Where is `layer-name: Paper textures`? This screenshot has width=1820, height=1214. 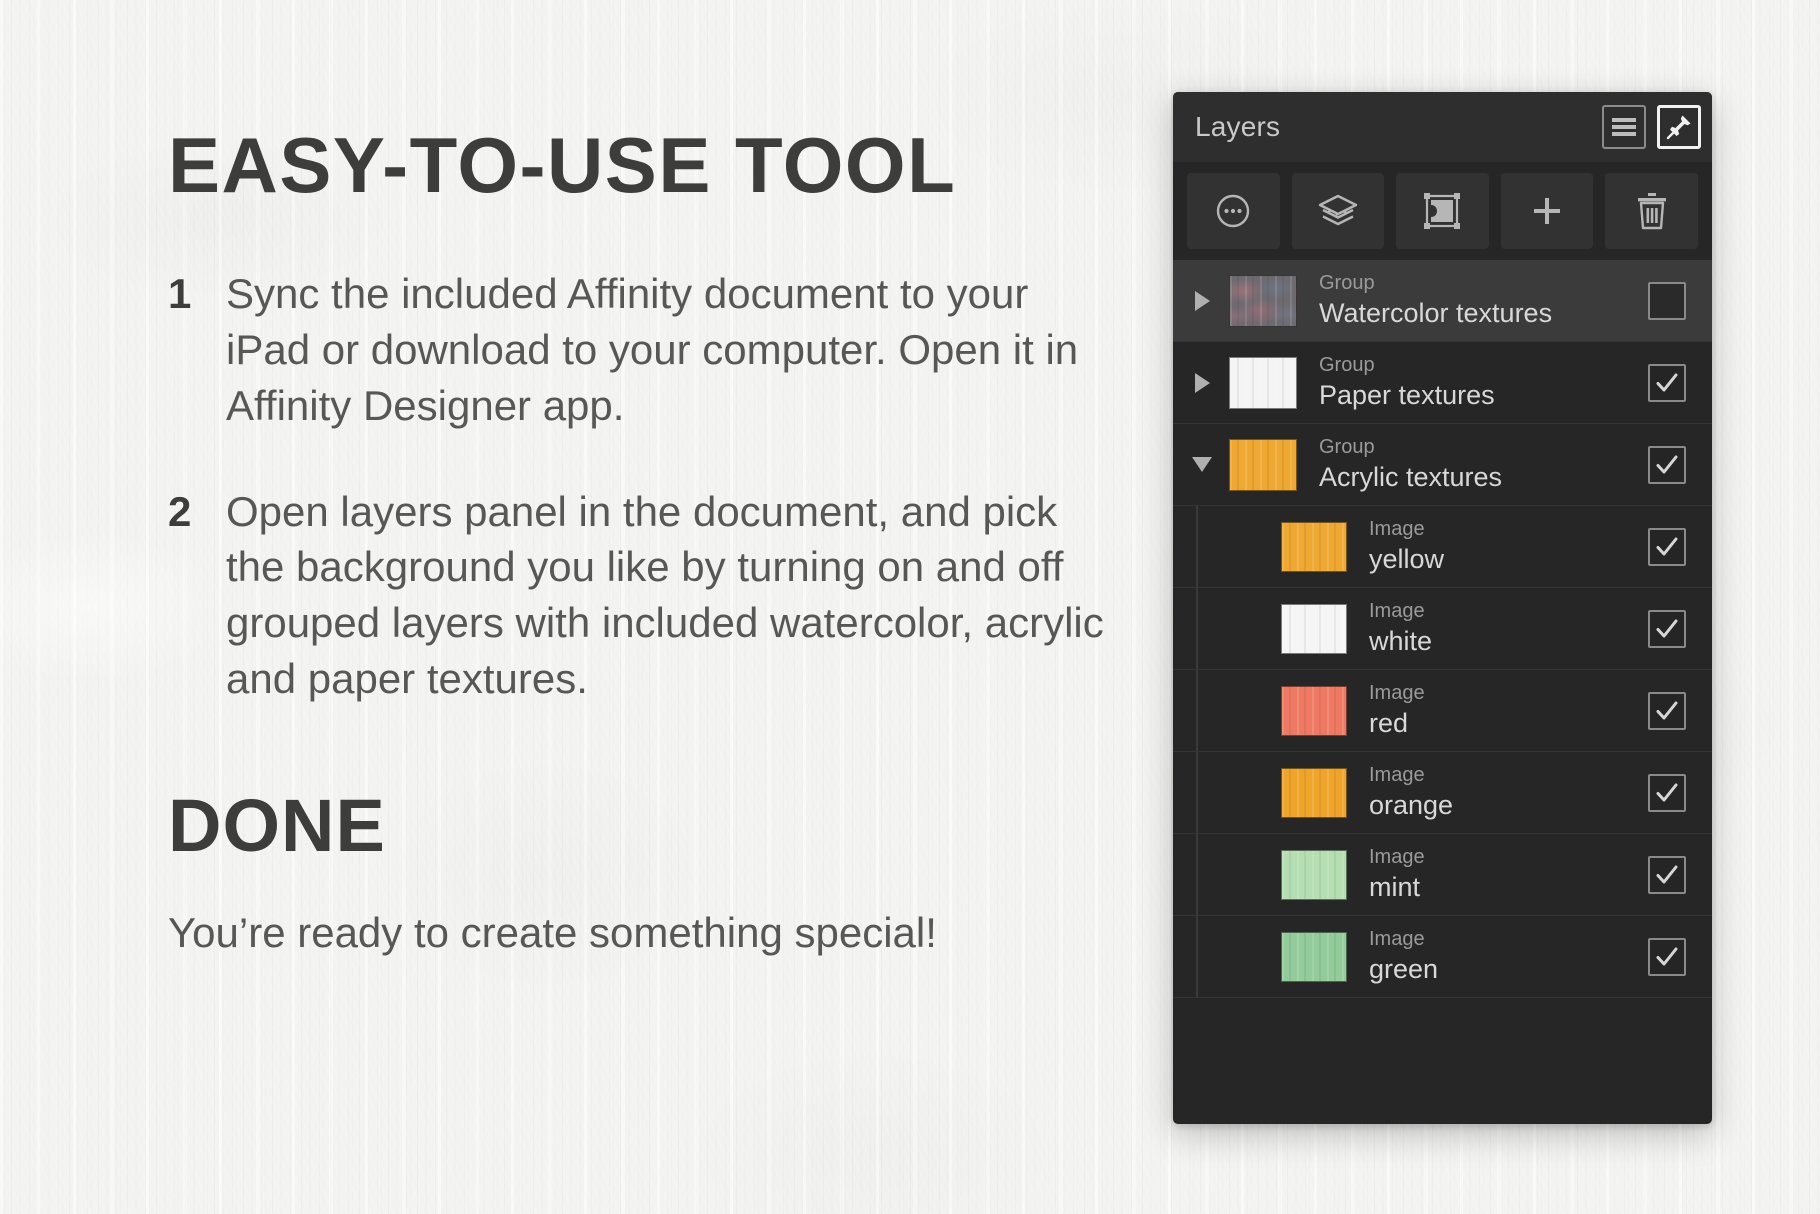
layer-name: Paper textures is located at coordinates (1407, 394).